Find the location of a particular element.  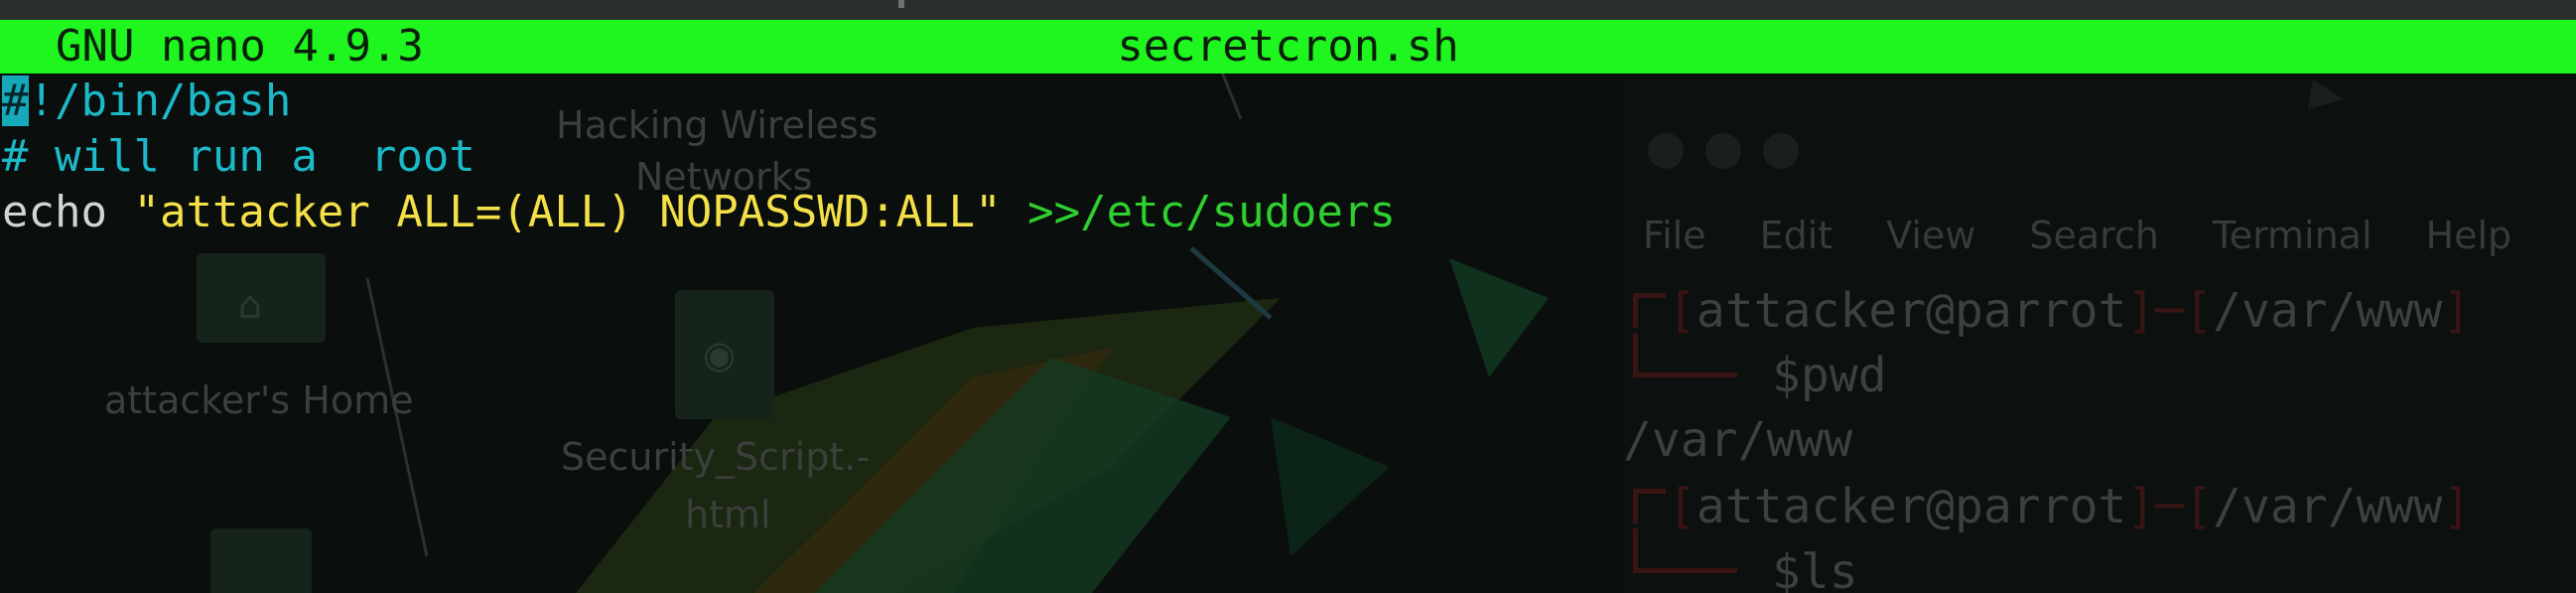

comment-text: # will run a root is located at coordinates (238, 157).